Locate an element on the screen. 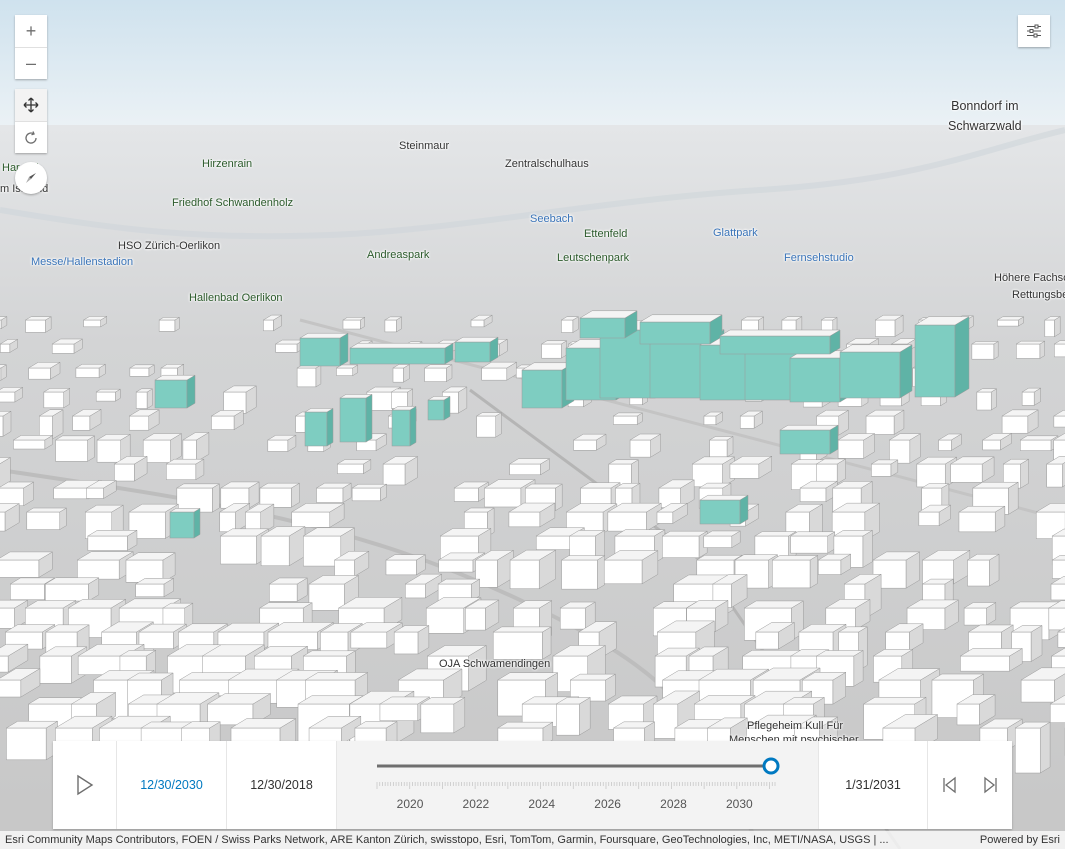 Image resolution: width=1065 pixels, height=849 pixels. pan-button is located at coordinates (31, 105).